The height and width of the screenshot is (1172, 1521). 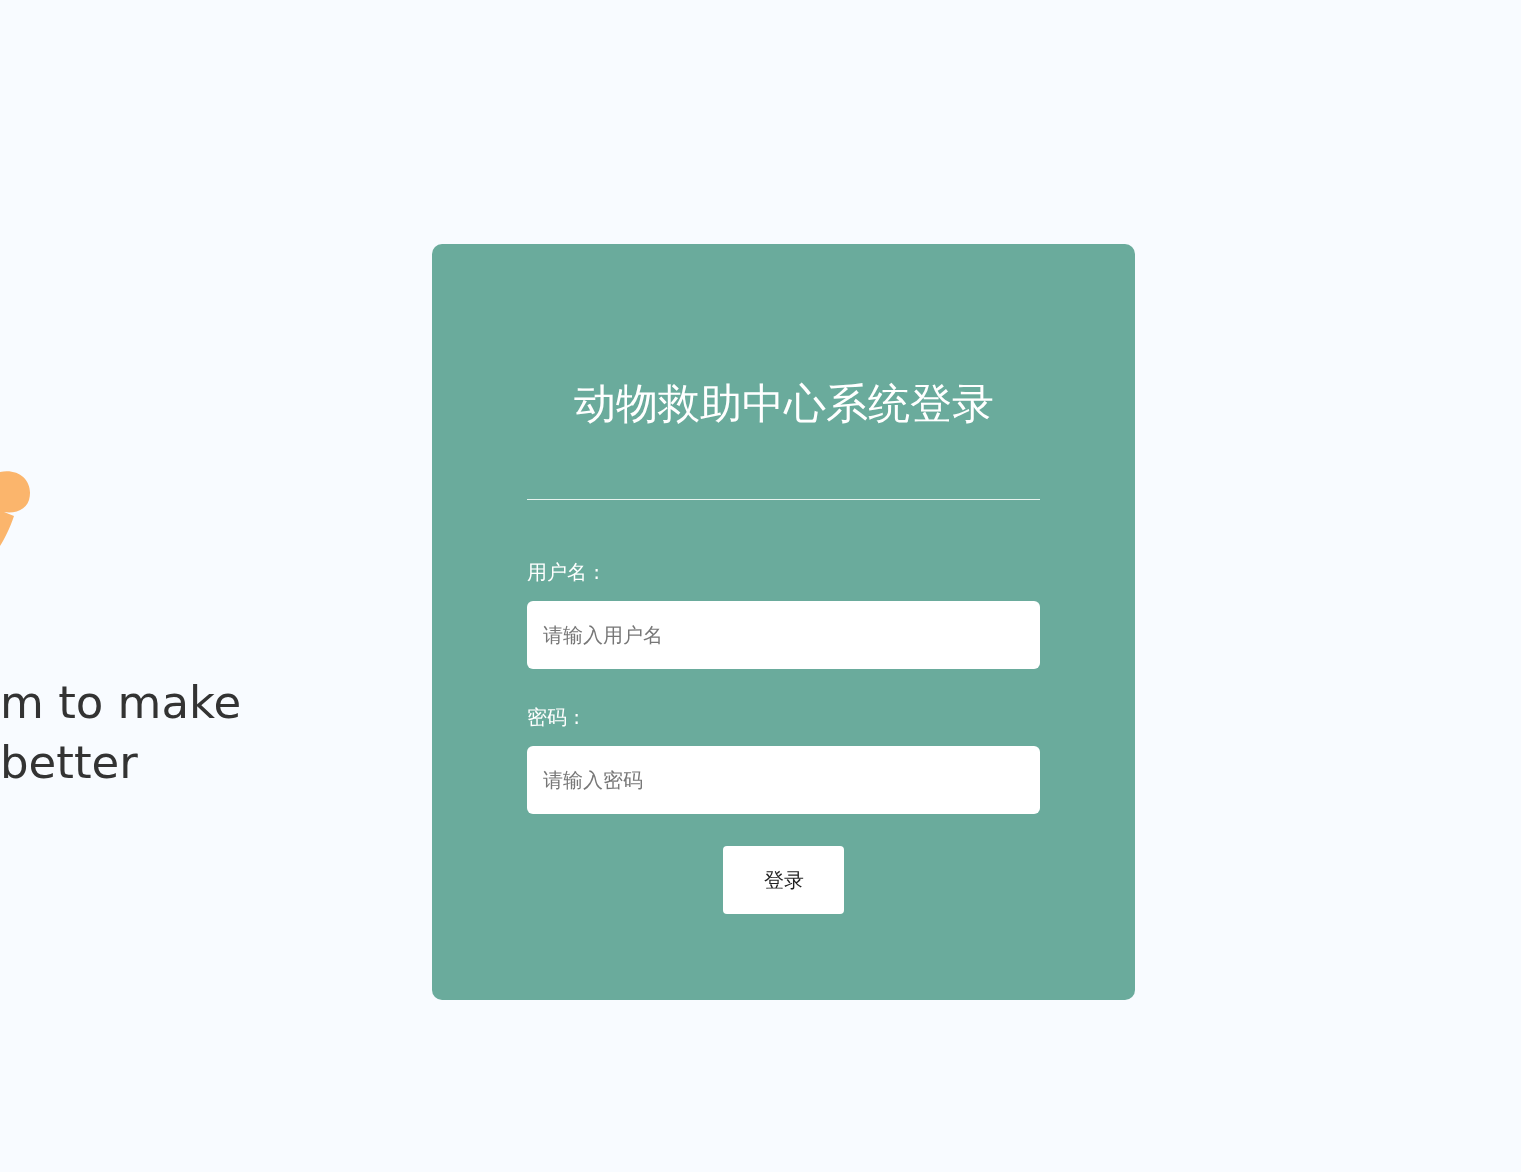 I want to click on field-label: 密码 :, so click(x=554, y=717).